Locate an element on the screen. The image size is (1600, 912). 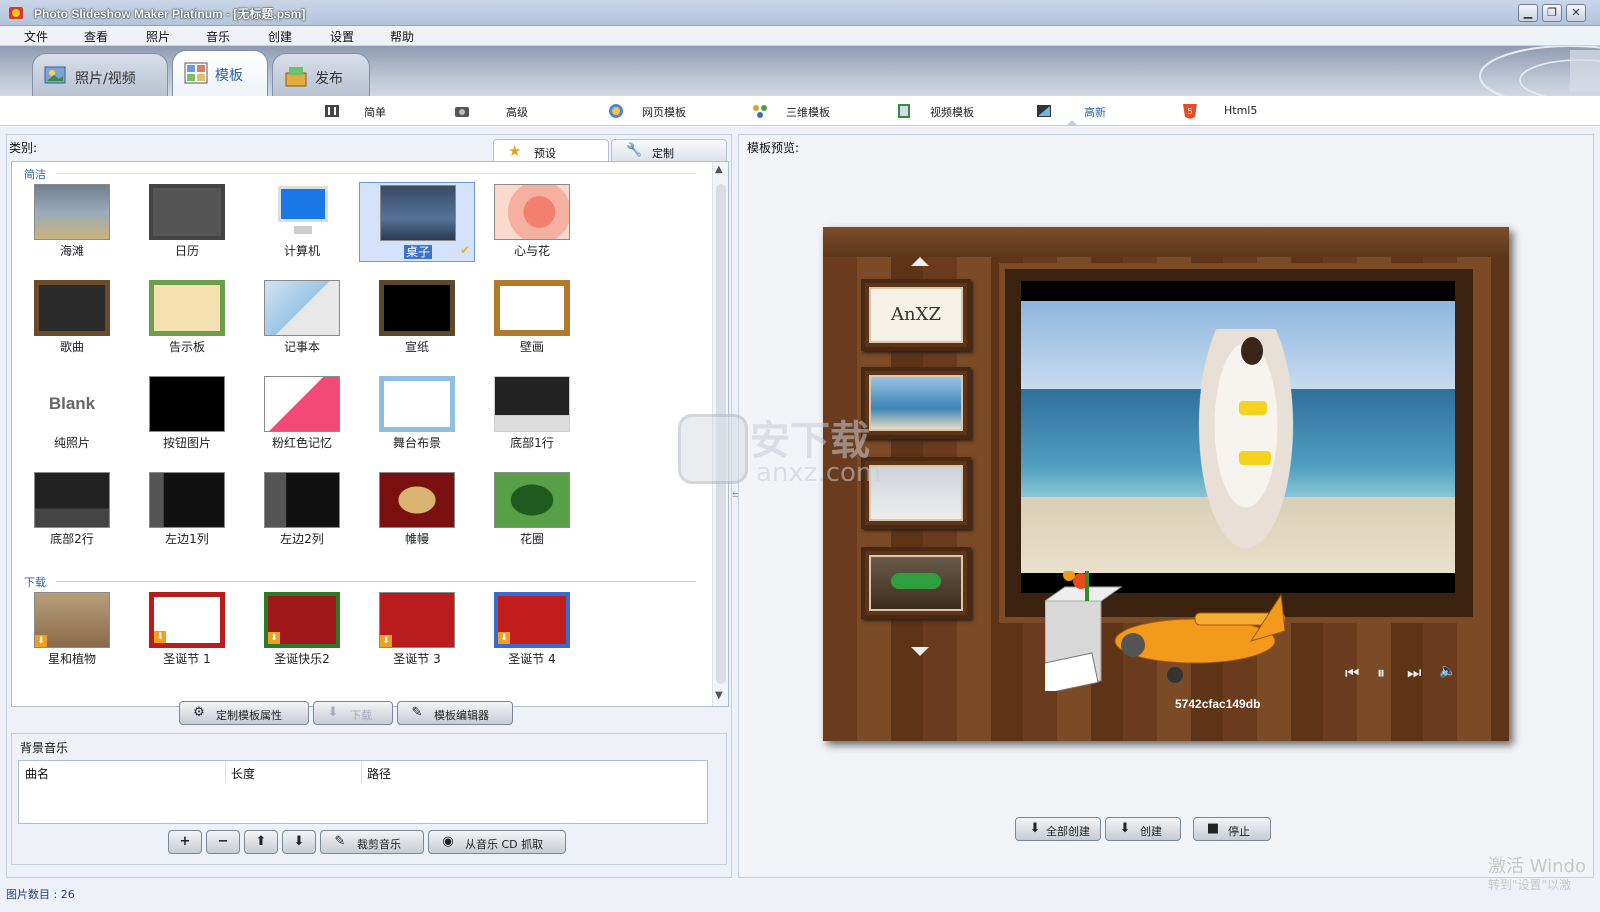
download-button: ⬇ 下载 is located at coordinates (353, 713).